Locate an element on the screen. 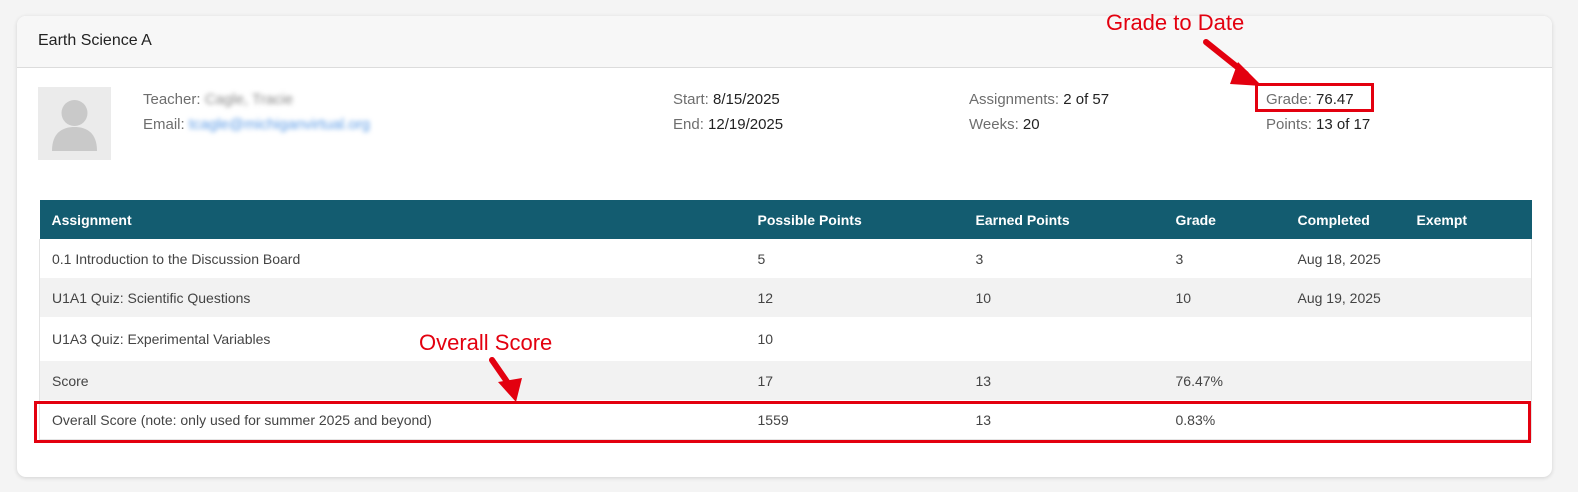 Image resolution: width=1578 pixels, height=492 pixels. cell-assignment: U1A1 Quiz: Scientific Questions is located at coordinates (392, 297).